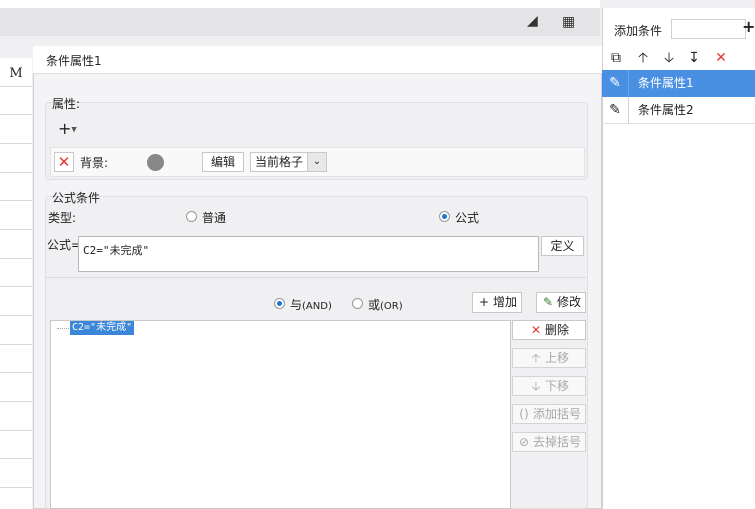  Describe the element at coordinates (467, 217) in the screenshot. I see `type-formula-label: 公式` at that location.